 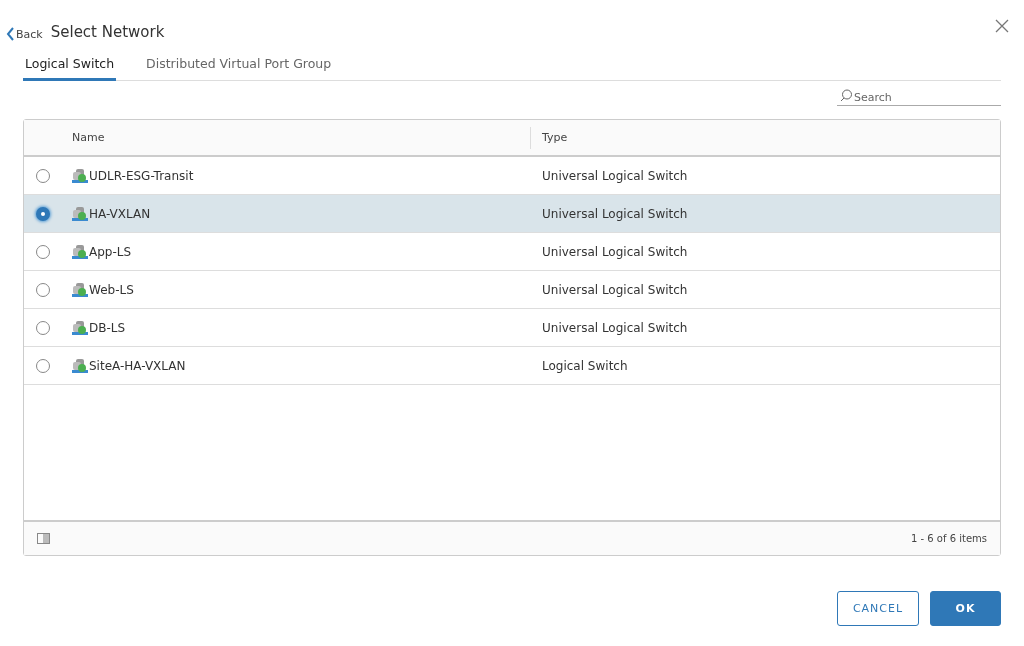 I want to click on network-name: UDLR-ESG-Transit, so click(x=141, y=175).